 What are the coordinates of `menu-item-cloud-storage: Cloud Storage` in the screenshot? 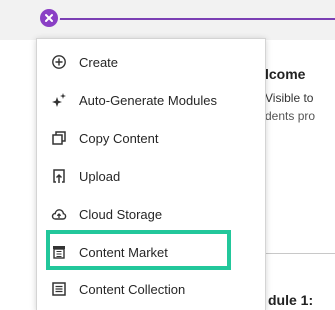 It's located at (151, 214).